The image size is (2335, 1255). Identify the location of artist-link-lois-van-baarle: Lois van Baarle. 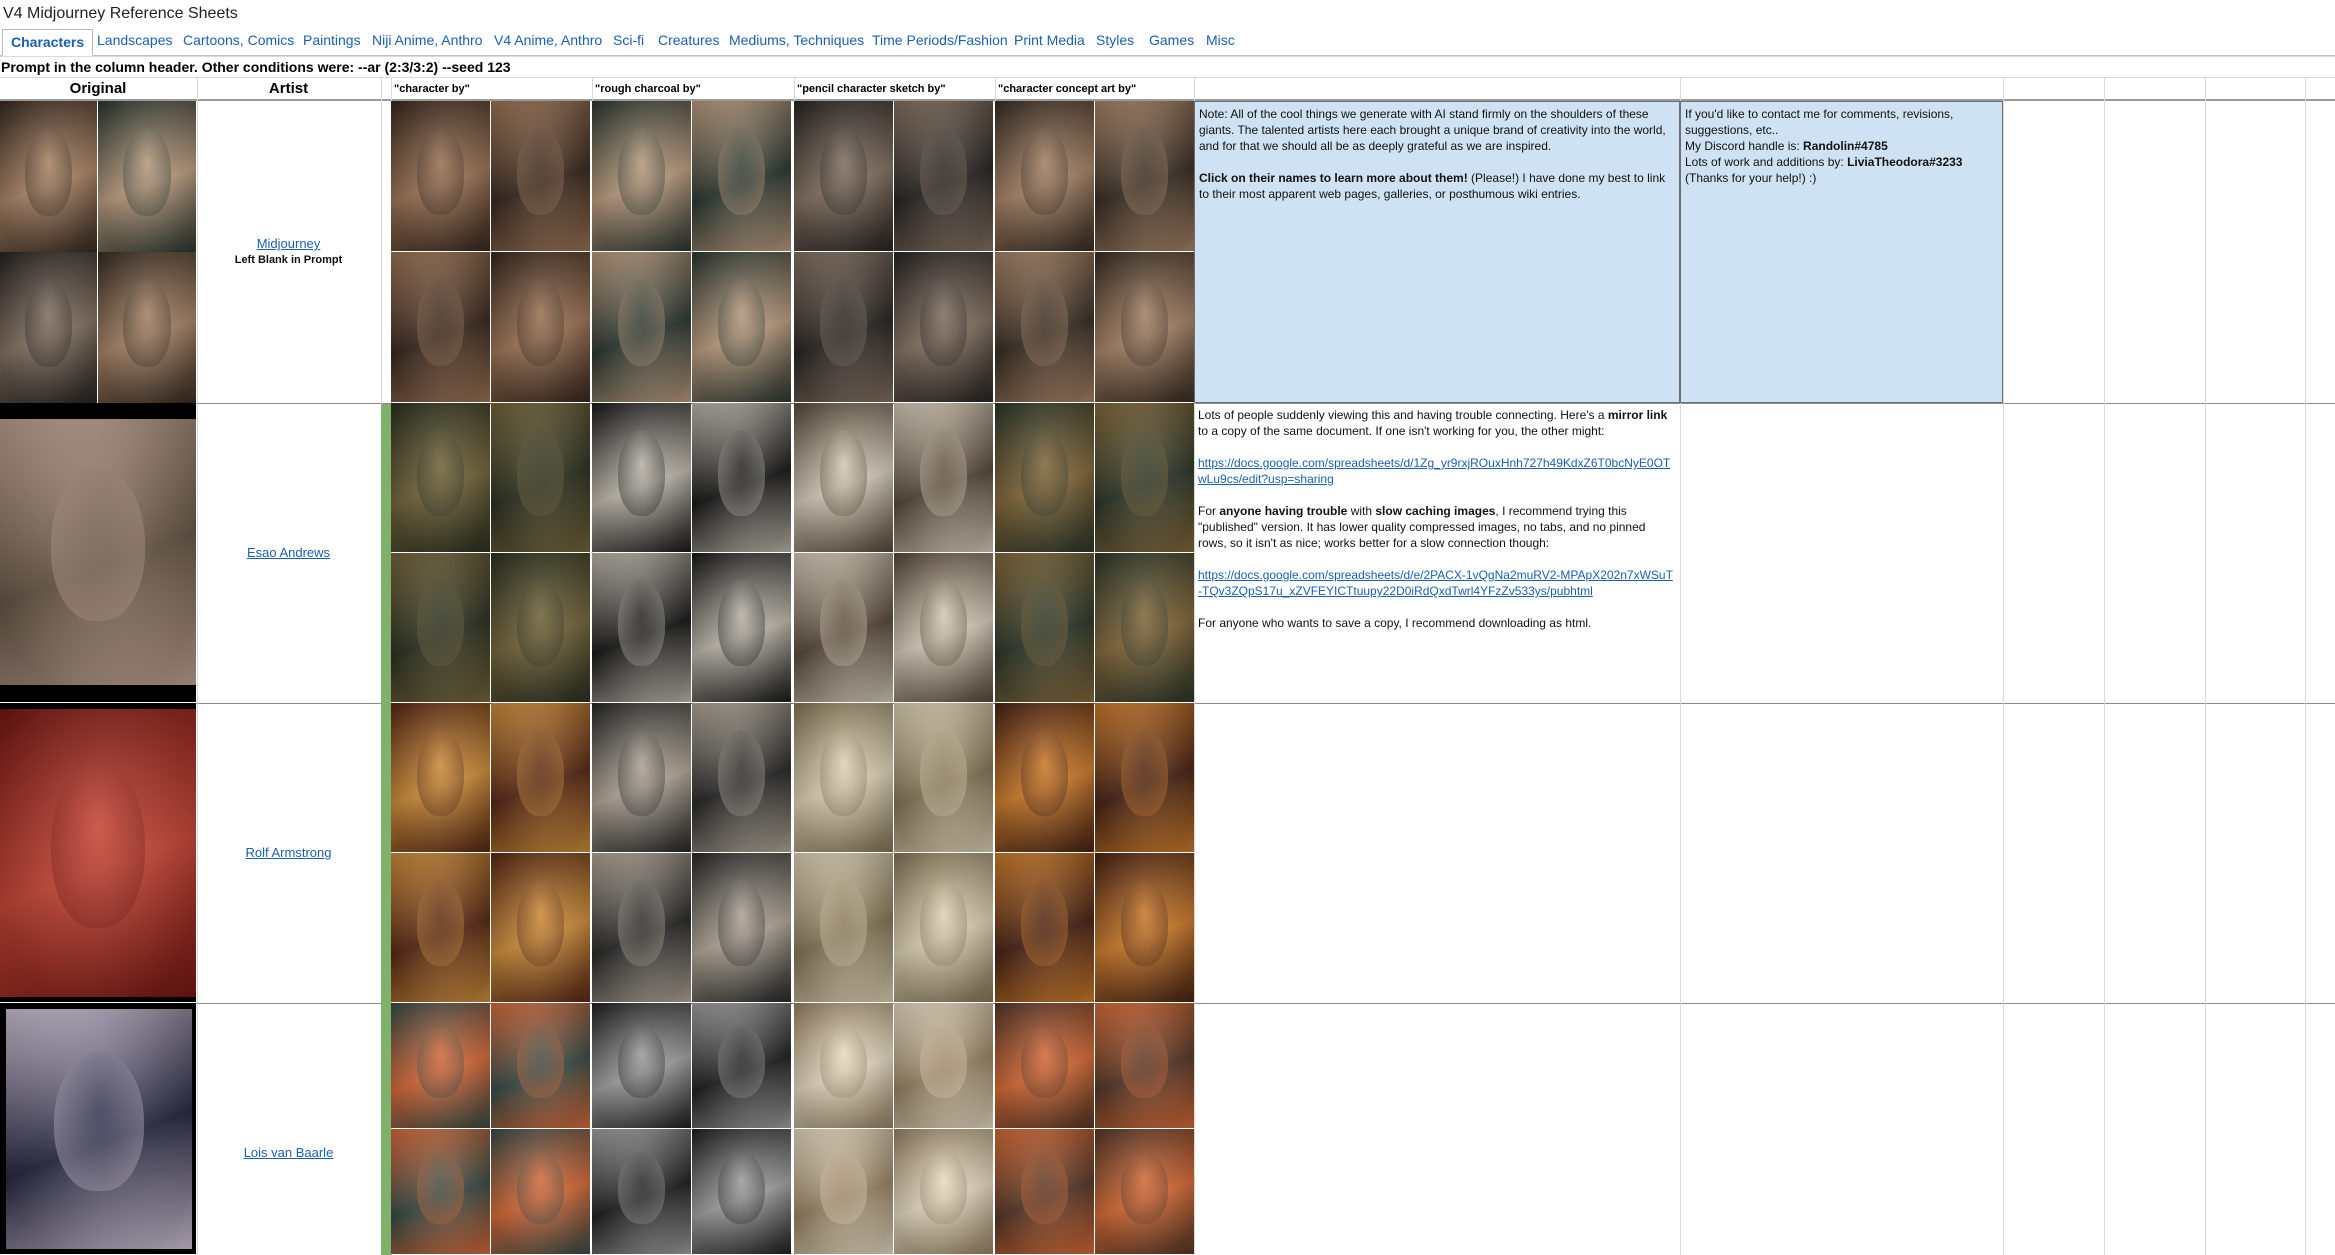
(289, 1152).